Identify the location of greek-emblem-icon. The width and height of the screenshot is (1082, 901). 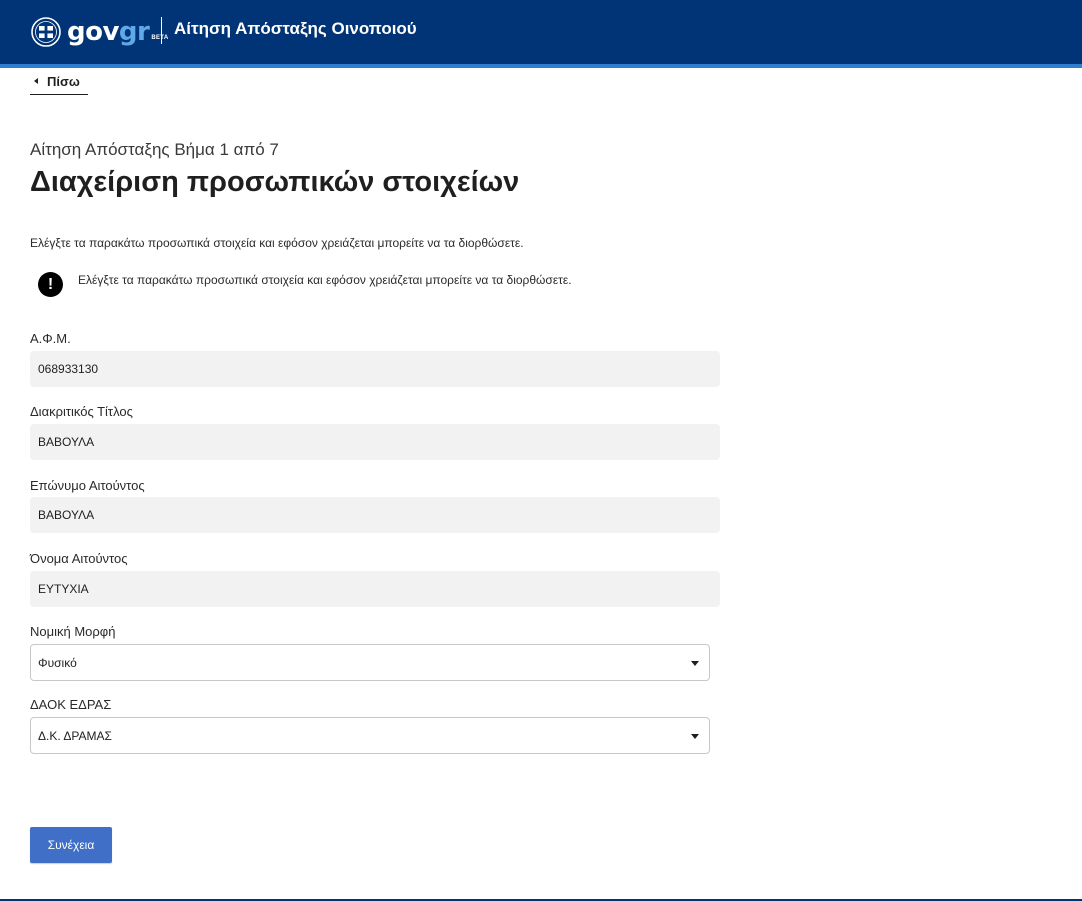
(46, 32).